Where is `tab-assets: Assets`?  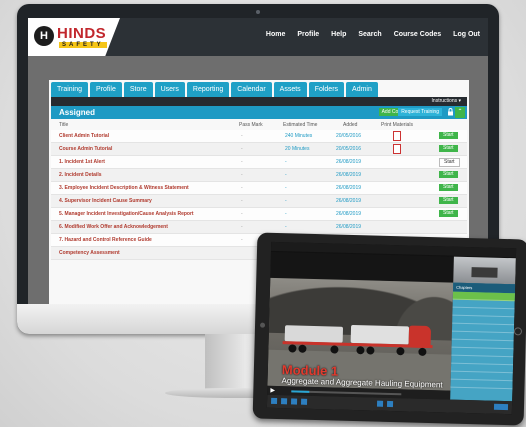
tab-assets: Assets is located at coordinates (290, 89).